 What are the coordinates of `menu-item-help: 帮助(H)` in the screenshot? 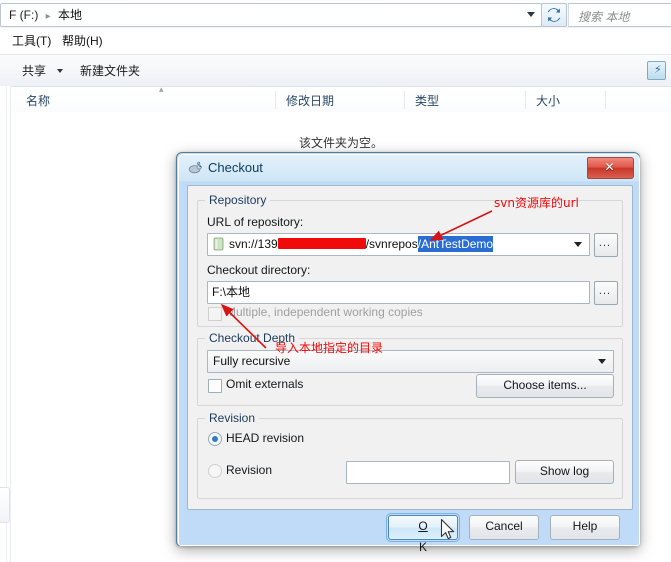 It's located at (82, 41).